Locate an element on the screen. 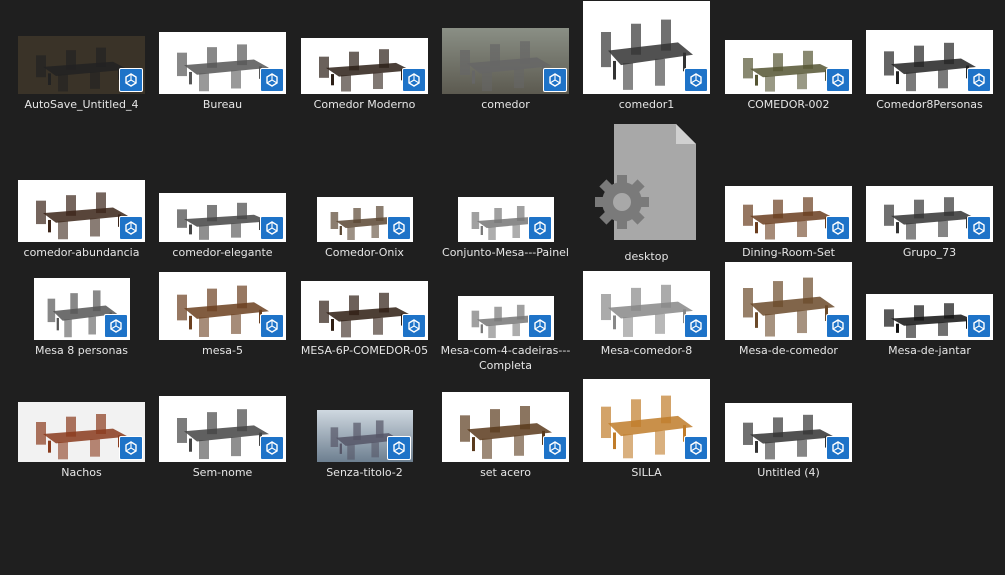 The image size is (1005, 575). file-item: Grupo_73 is located at coordinates (929, 204).